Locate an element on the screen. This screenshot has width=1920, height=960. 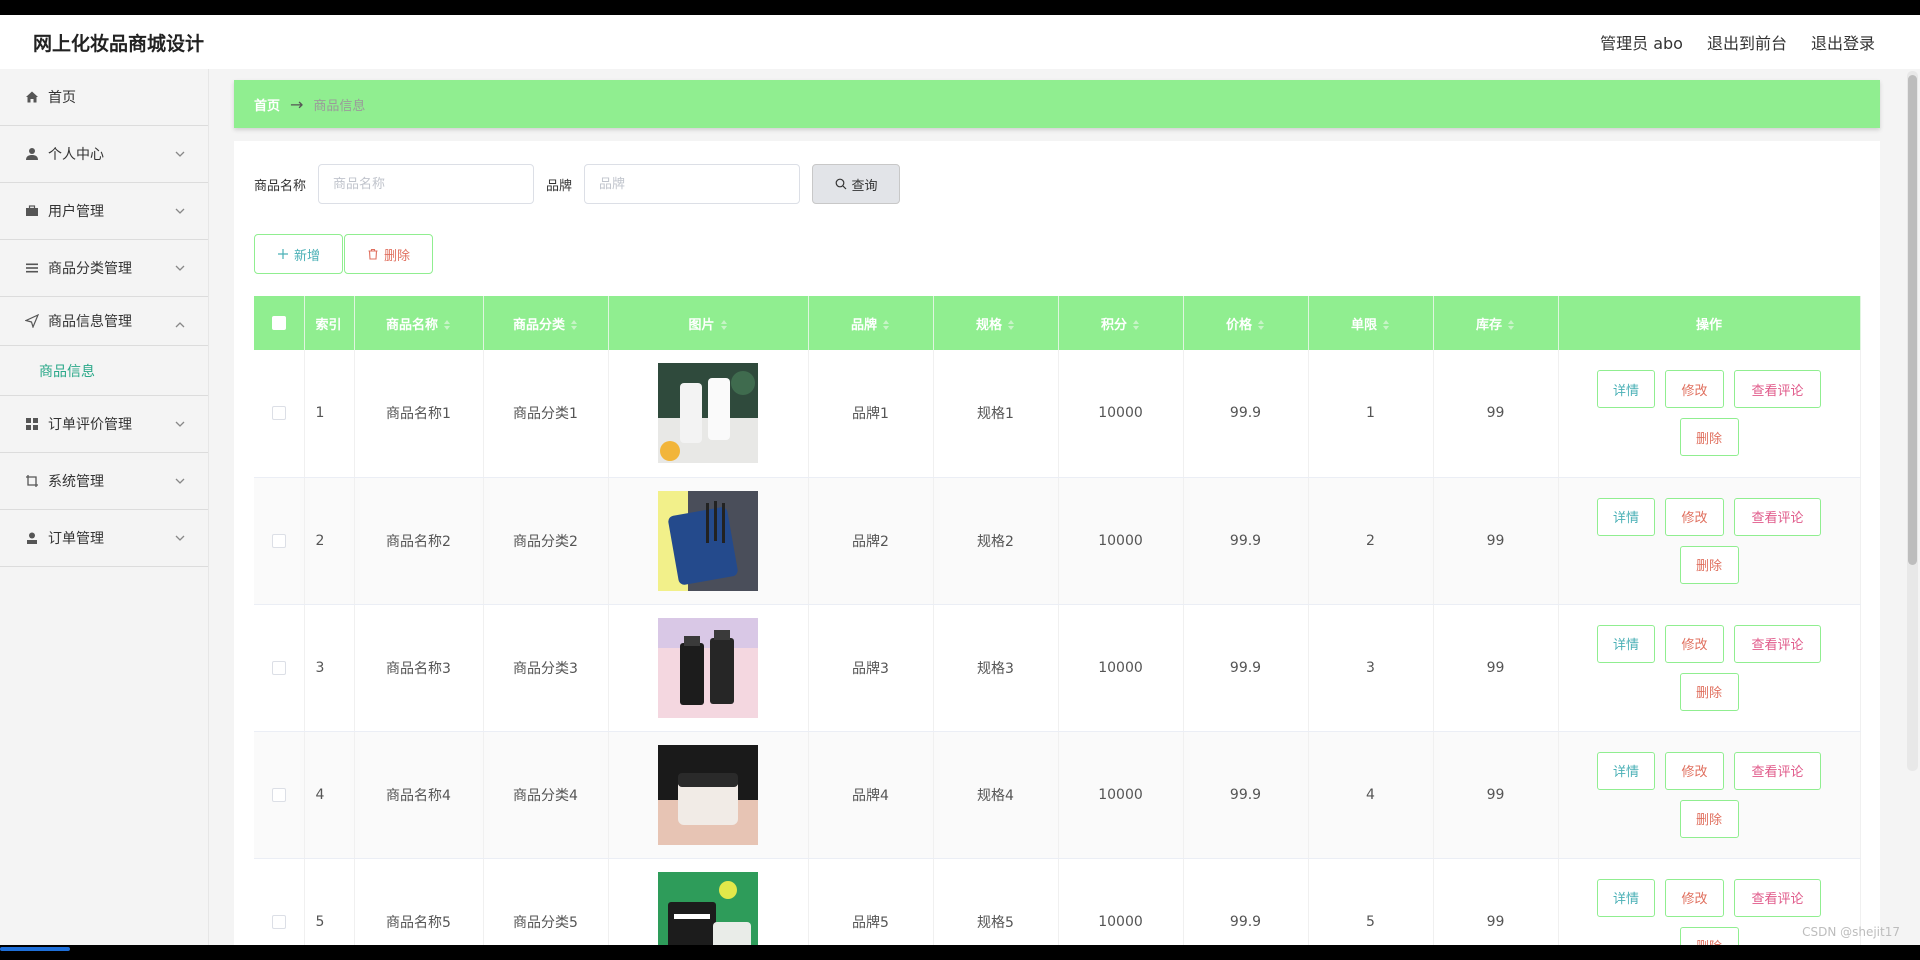
scrollbar-thumb is located at coordinates (1912, 320).